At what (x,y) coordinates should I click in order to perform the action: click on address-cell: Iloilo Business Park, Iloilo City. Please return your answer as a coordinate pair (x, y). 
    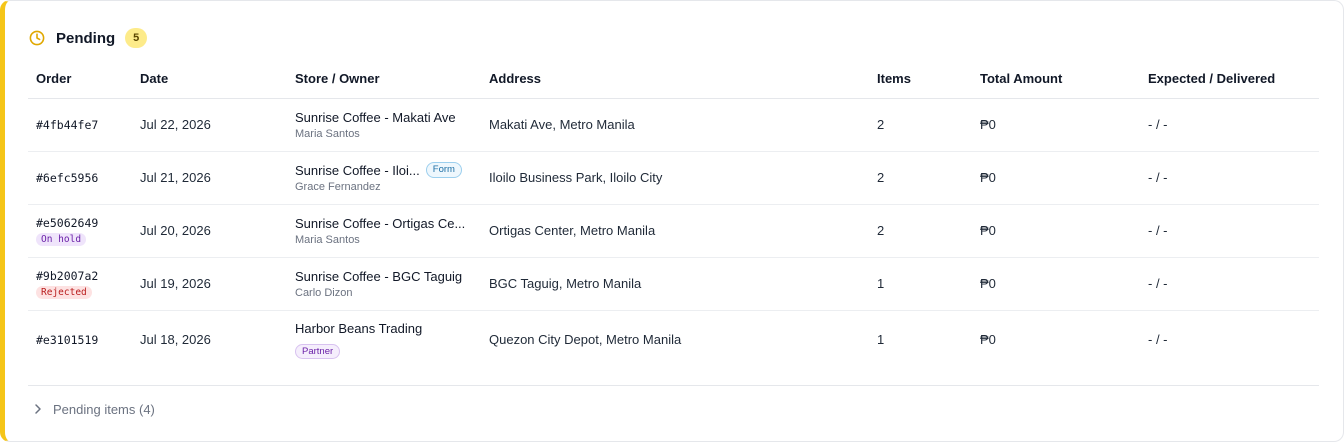
    Looking at the image, I should click on (675, 178).